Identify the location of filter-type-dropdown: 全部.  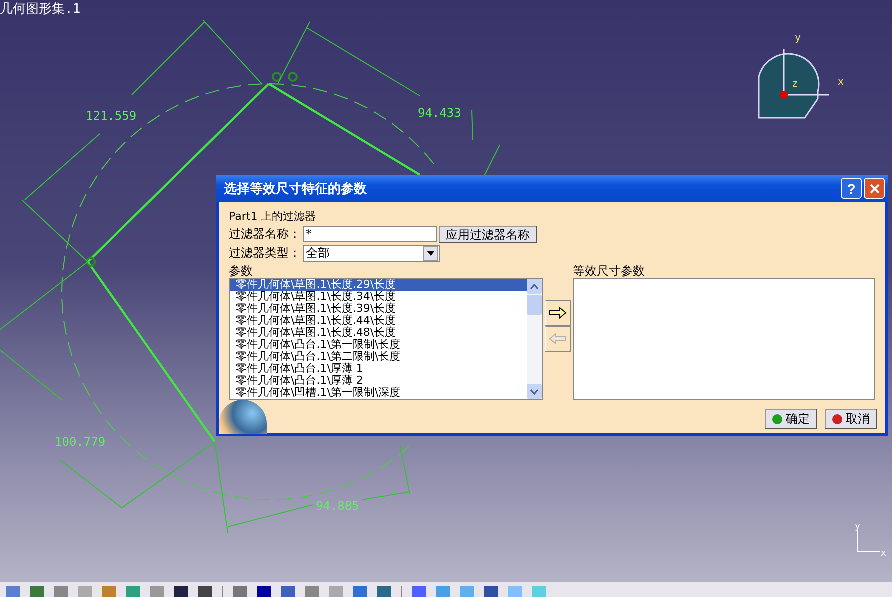
(371, 253).